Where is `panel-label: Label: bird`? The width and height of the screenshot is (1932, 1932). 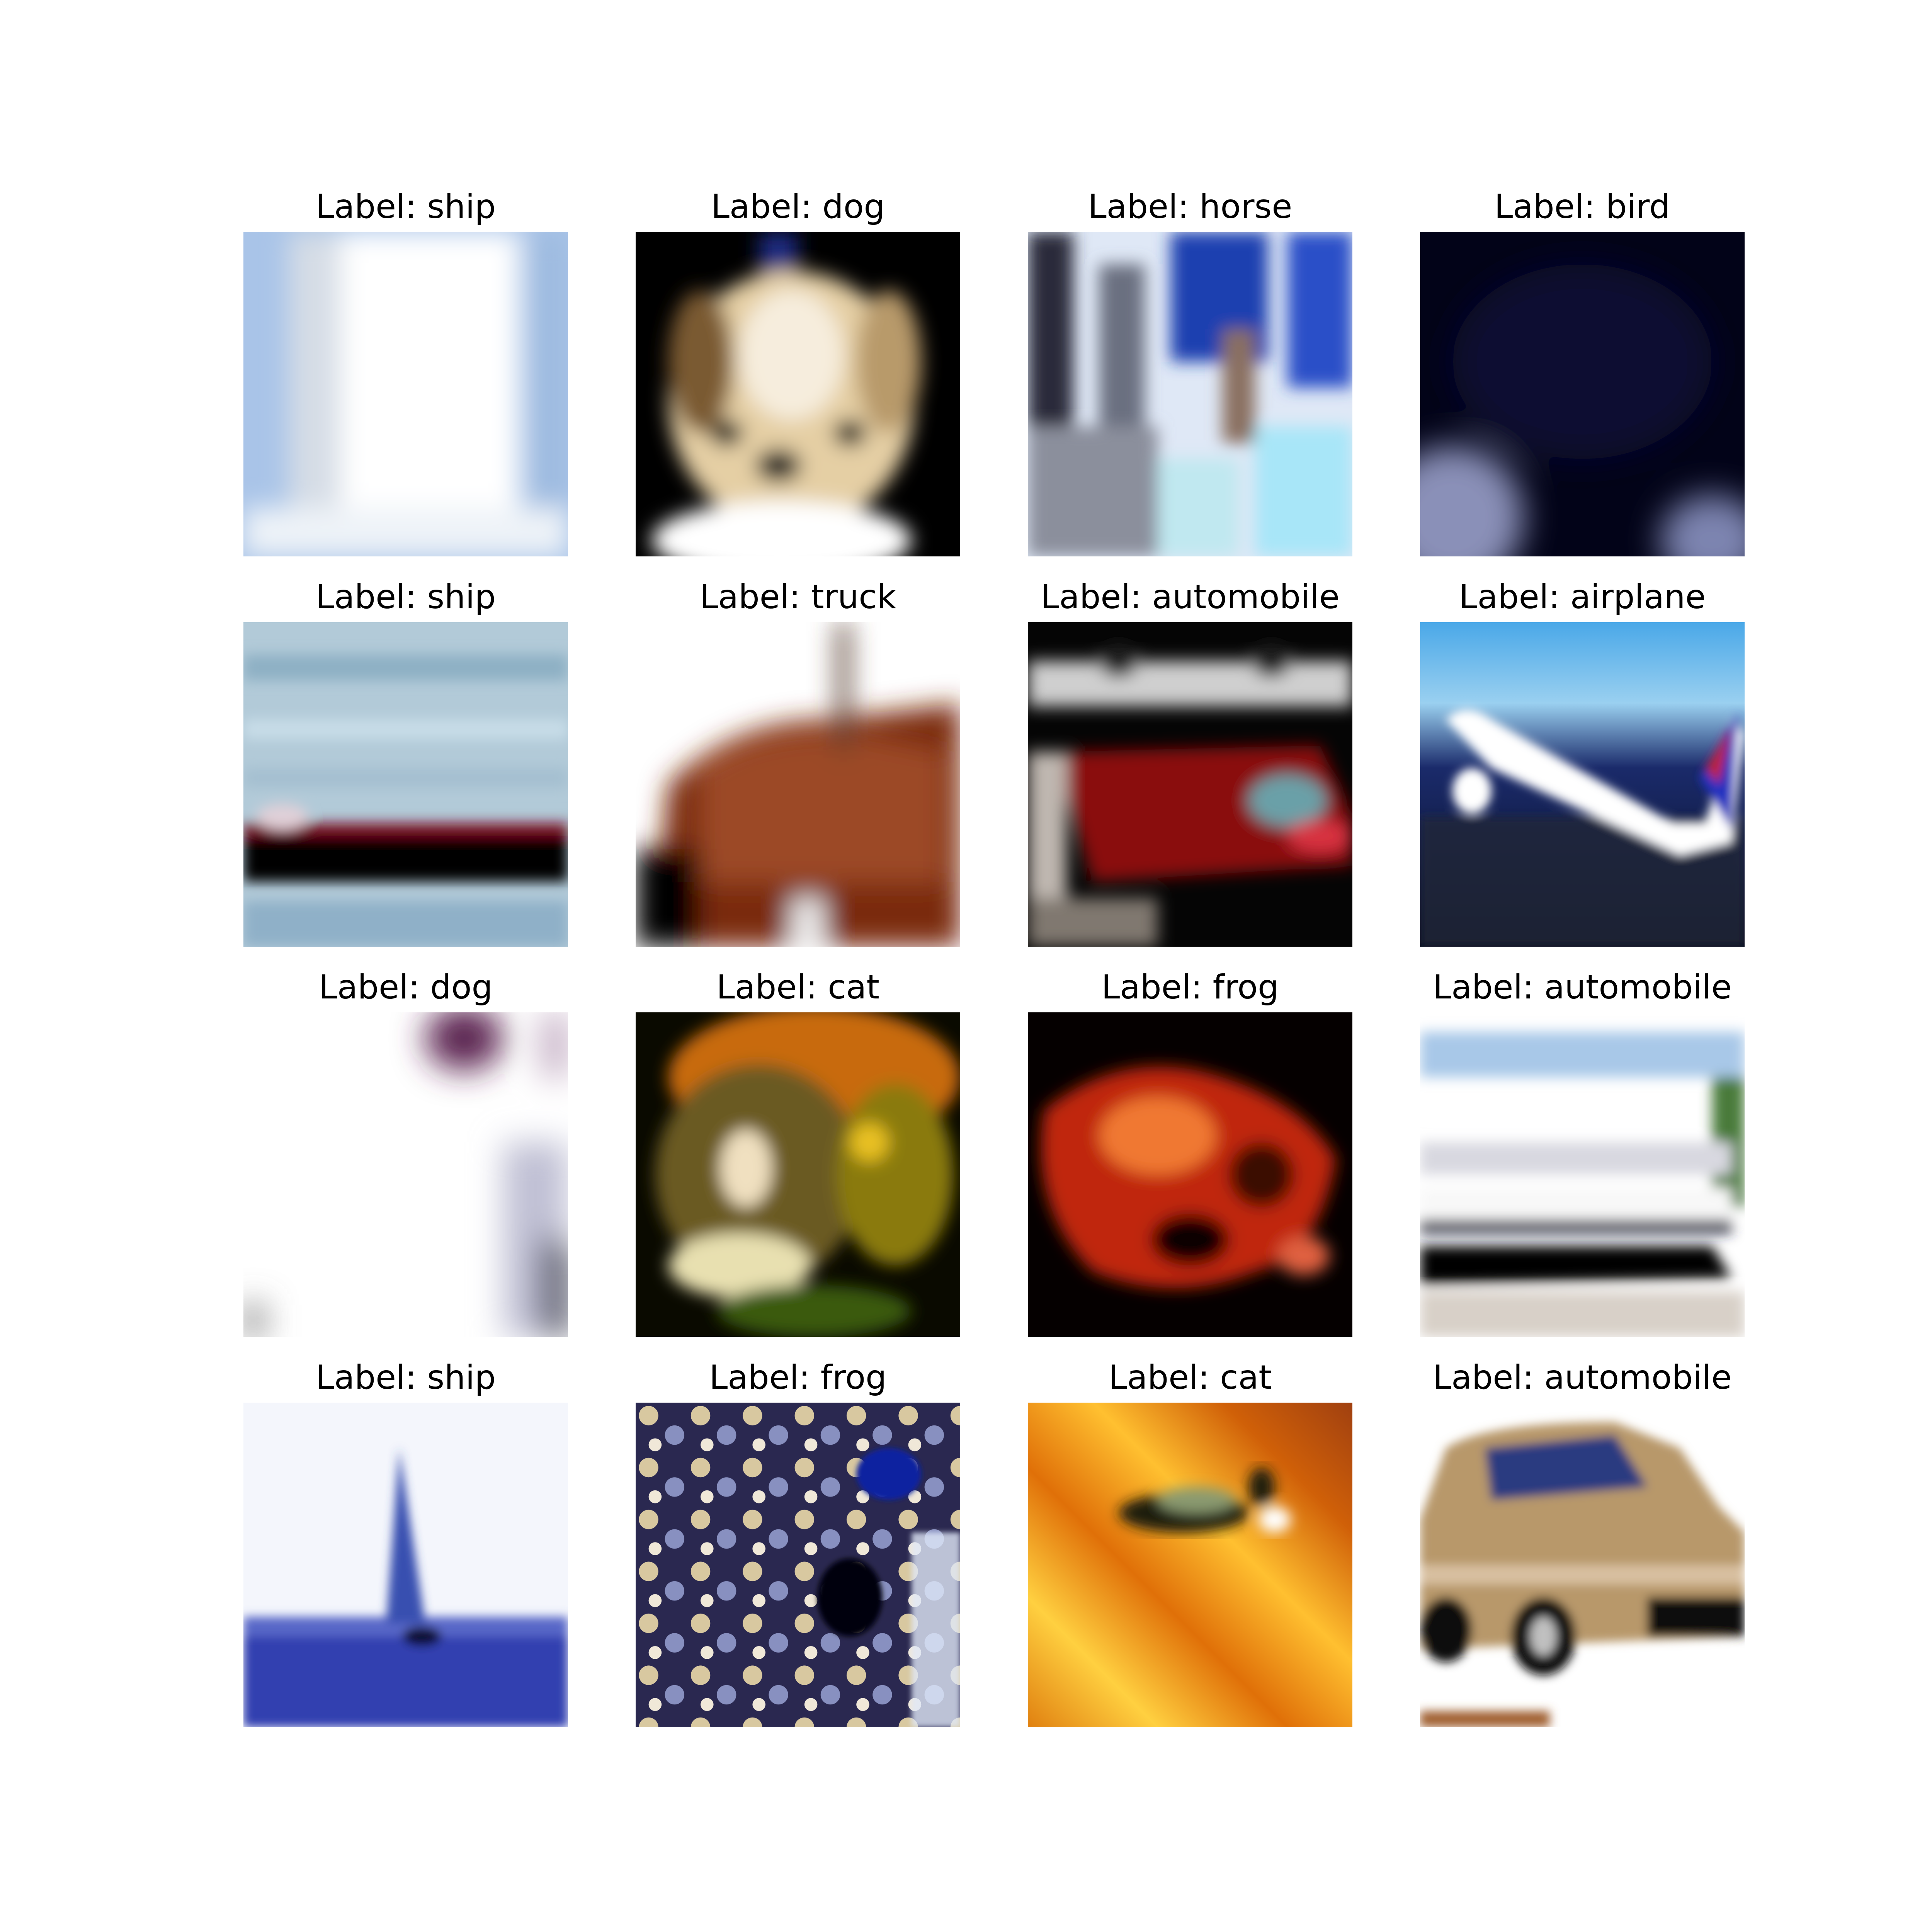 panel-label: Label: bird is located at coordinates (1582, 207).